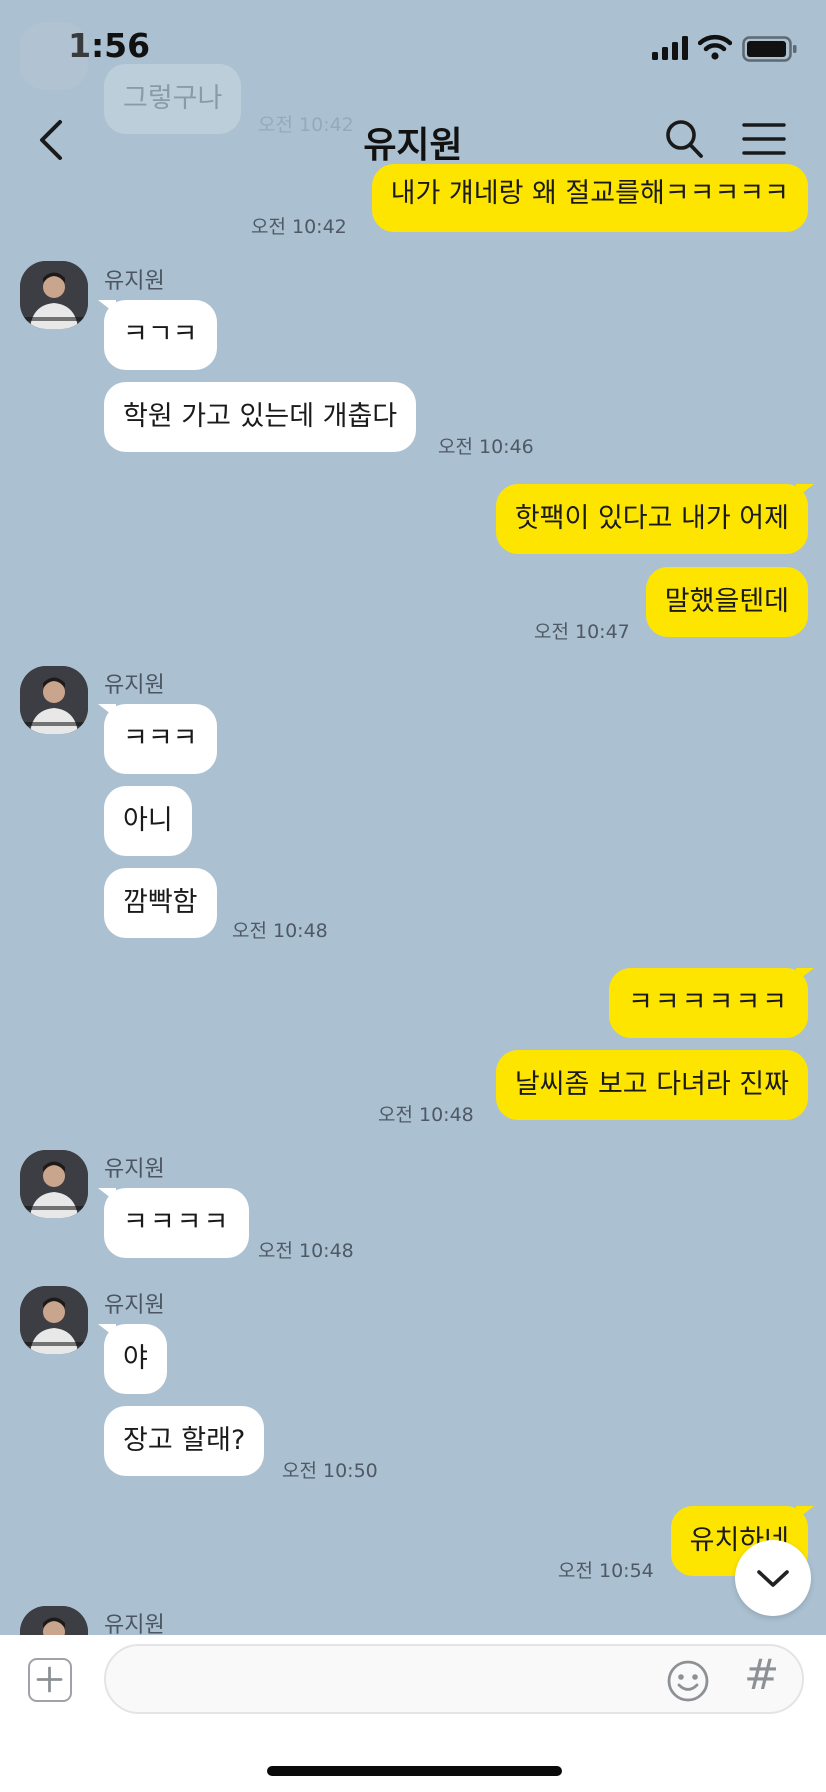  I want to click on home-indicator, so click(414, 1771).